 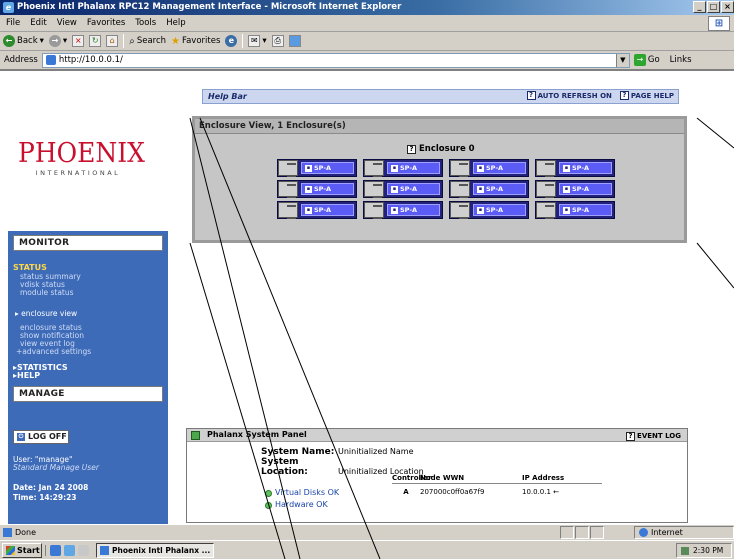 What do you see at coordinates (147, 41) in the screenshot?
I see `search-button: ⌕ Search` at bounding box center [147, 41].